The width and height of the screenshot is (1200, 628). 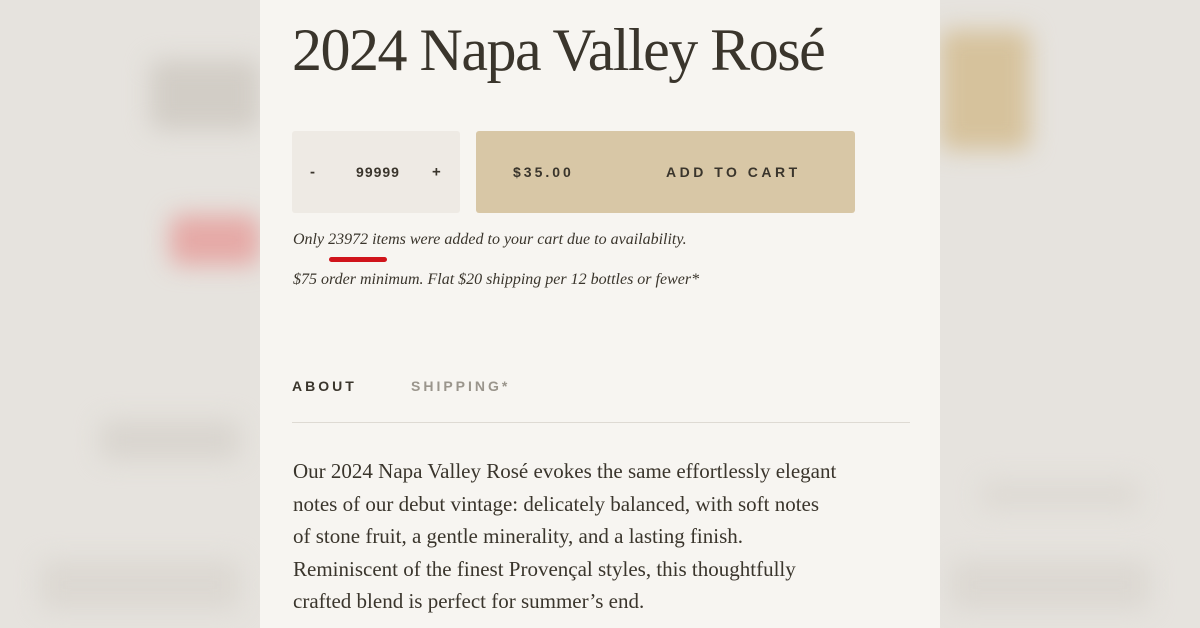 I want to click on add-to-cart-button: $35.00 ADD TO CART, so click(x=665, y=172).